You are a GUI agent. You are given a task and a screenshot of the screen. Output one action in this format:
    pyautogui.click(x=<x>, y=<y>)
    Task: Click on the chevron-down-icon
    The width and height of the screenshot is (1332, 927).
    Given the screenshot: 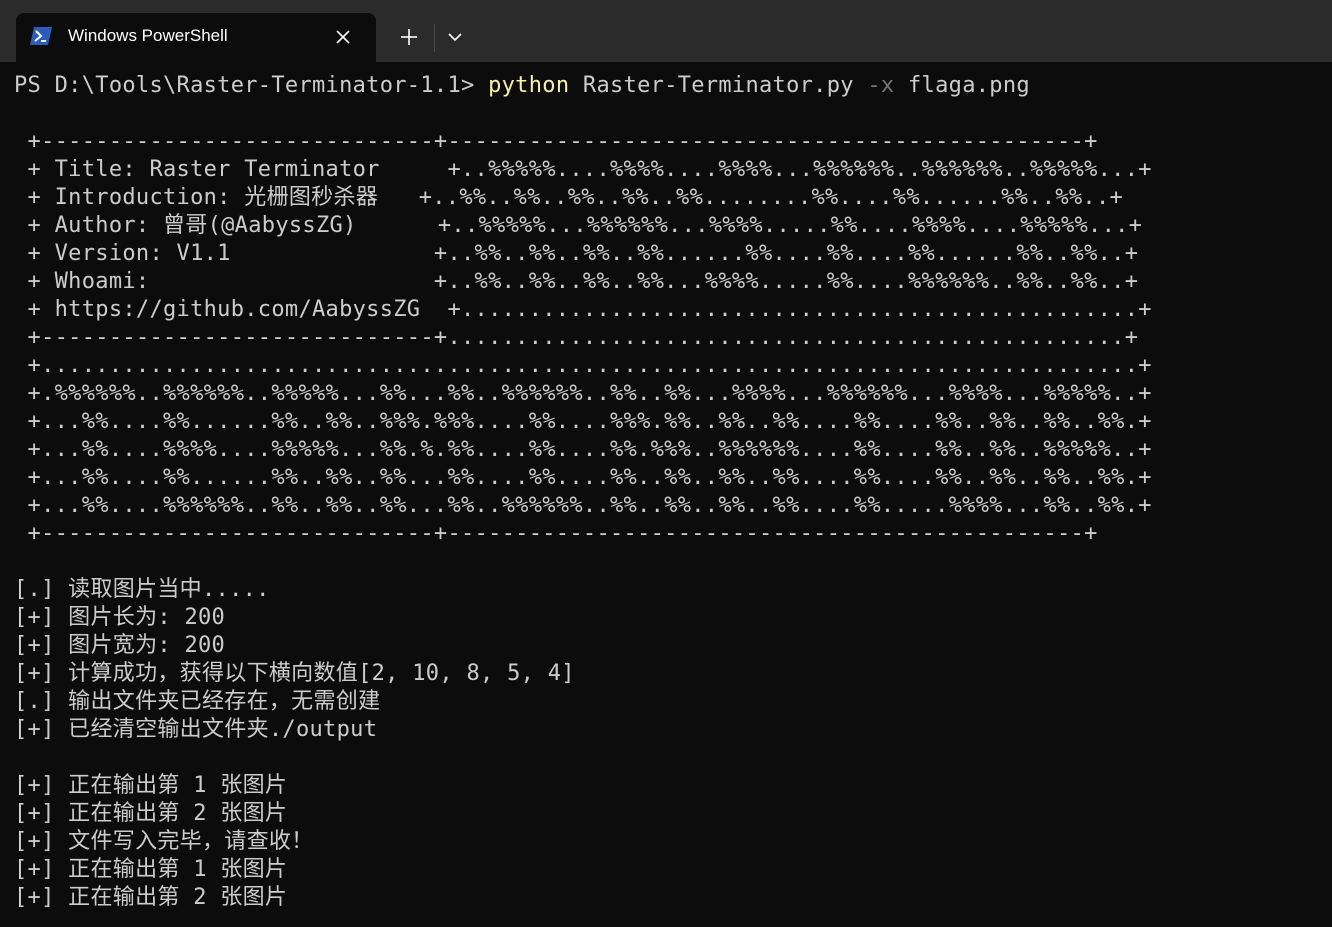 What is the action you would take?
    pyautogui.click(x=455, y=37)
    